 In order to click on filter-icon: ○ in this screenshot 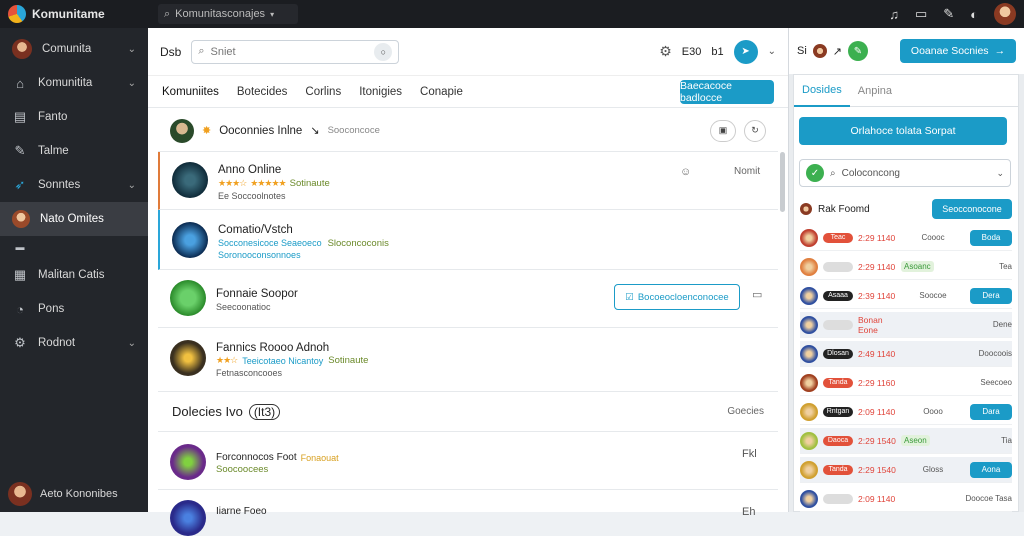, I will do `click(383, 51)`.